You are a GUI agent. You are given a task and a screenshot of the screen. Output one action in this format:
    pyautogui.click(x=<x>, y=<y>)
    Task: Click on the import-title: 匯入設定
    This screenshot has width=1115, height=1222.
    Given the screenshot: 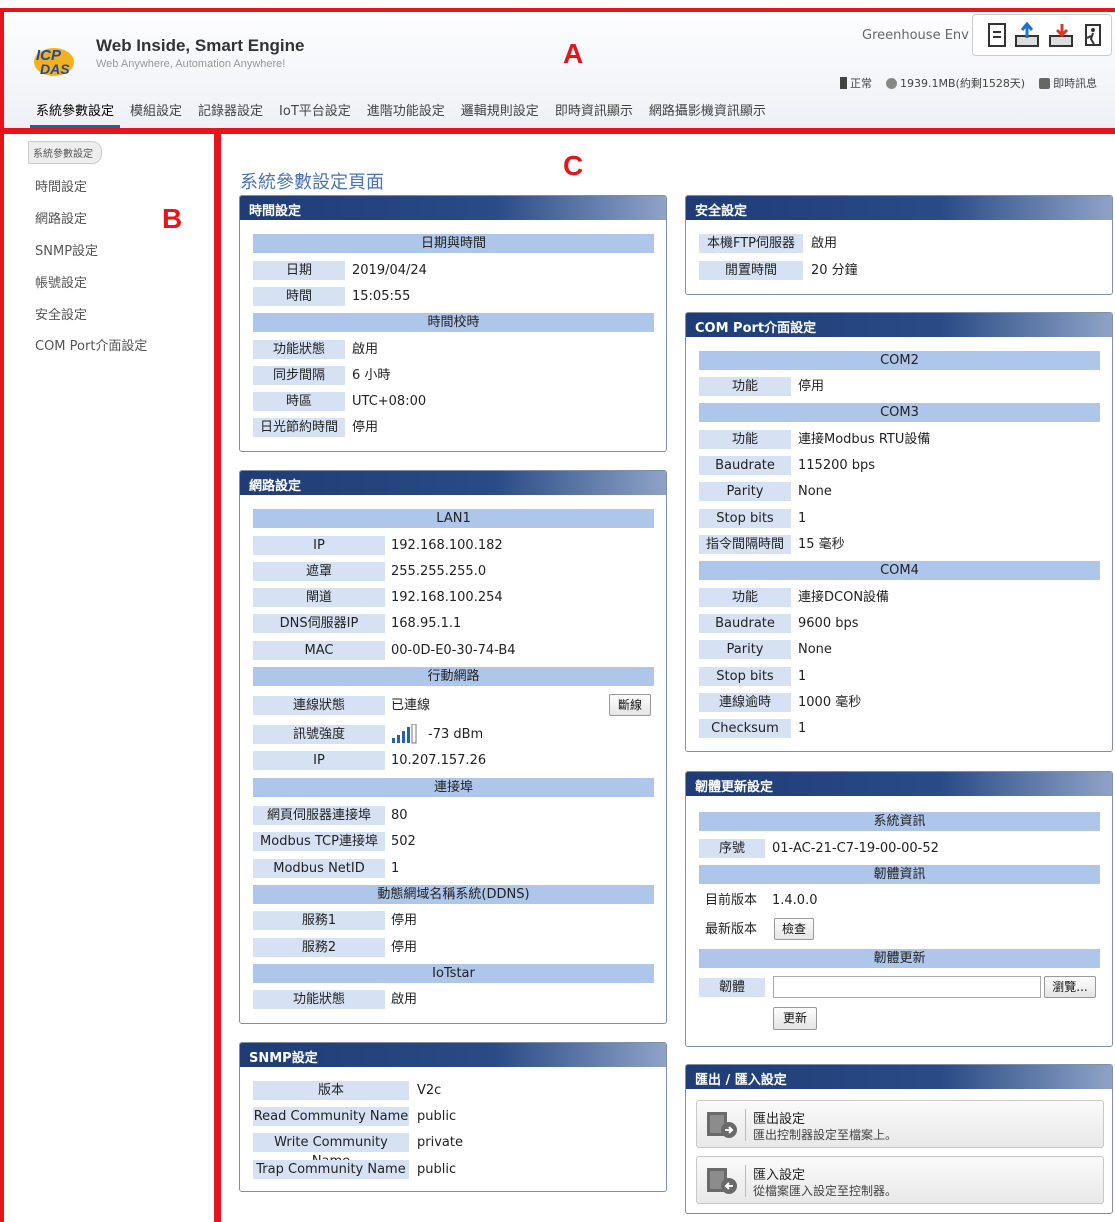 What is the action you would take?
    pyautogui.click(x=779, y=1175)
    